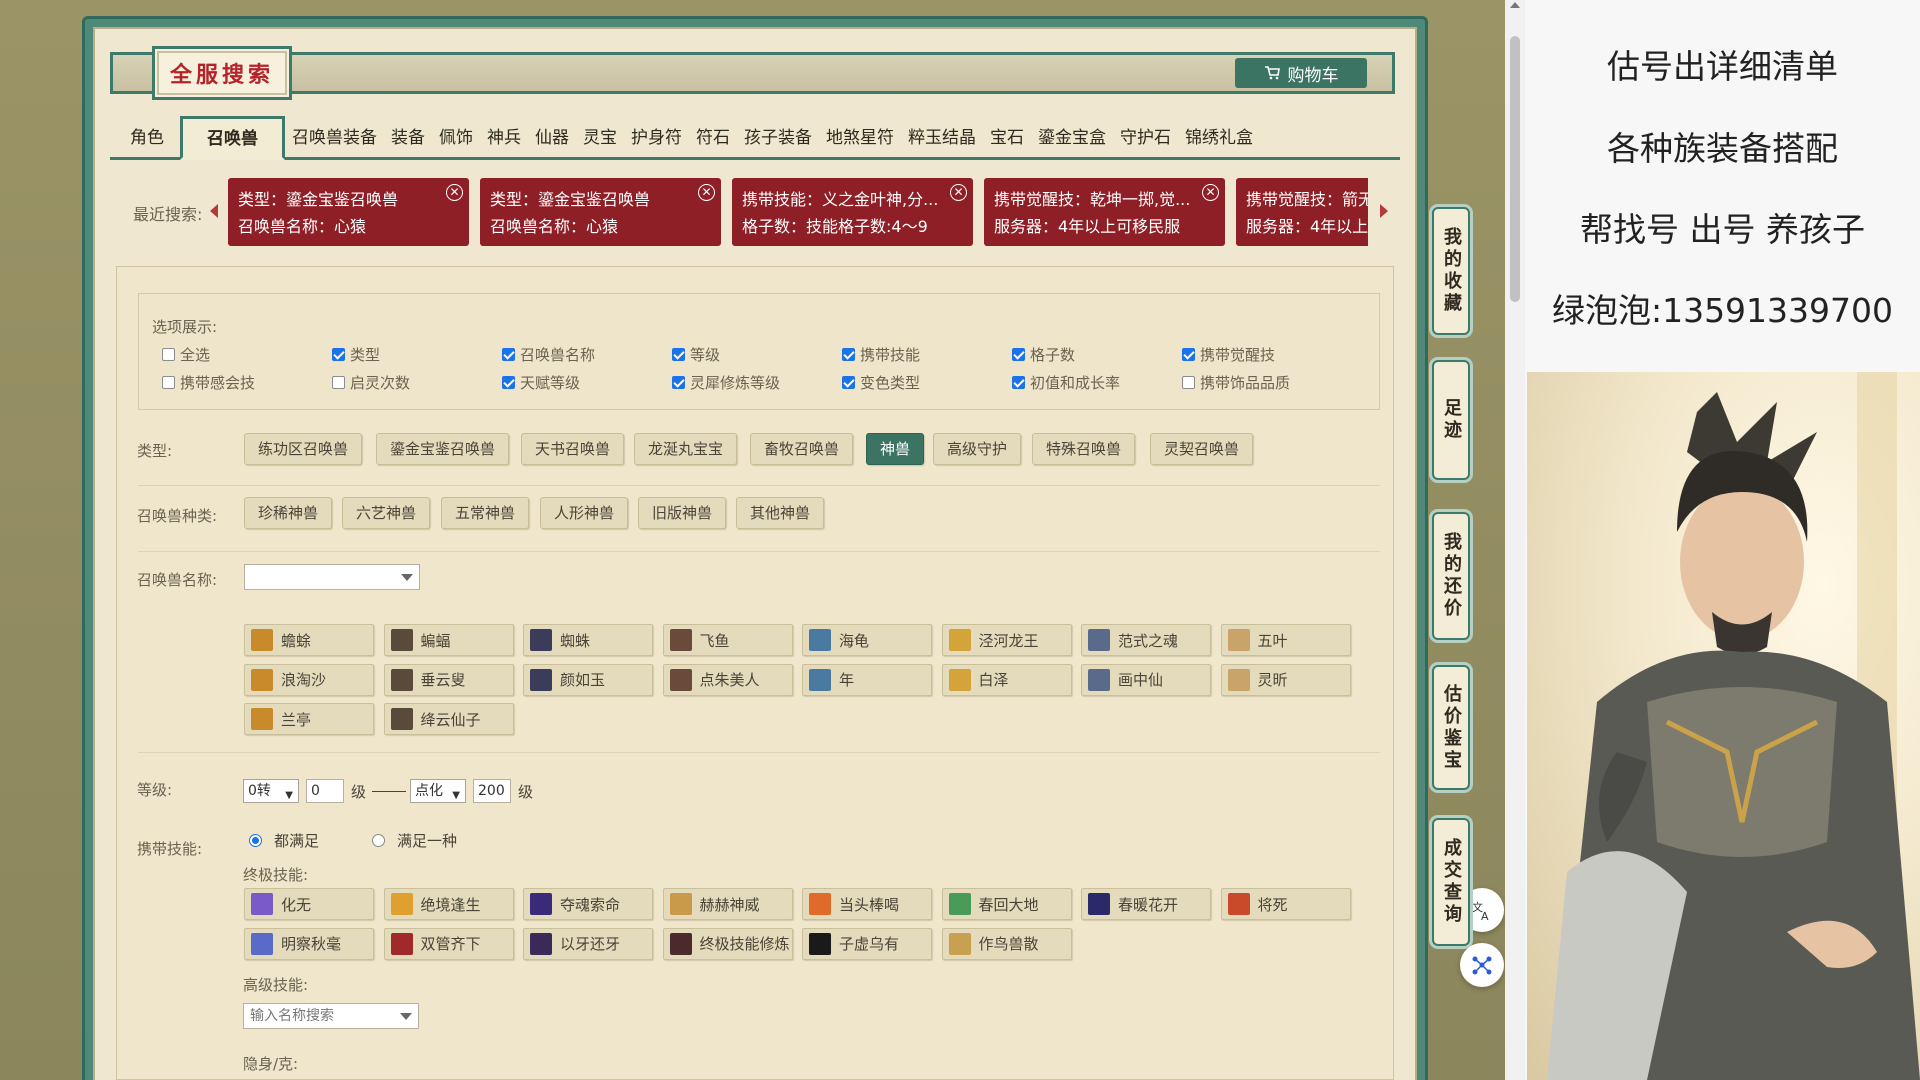  Describe the element at coordinates (727, 679) in the screenshot. I see `pet-name-button: 点朱美人` at that location.